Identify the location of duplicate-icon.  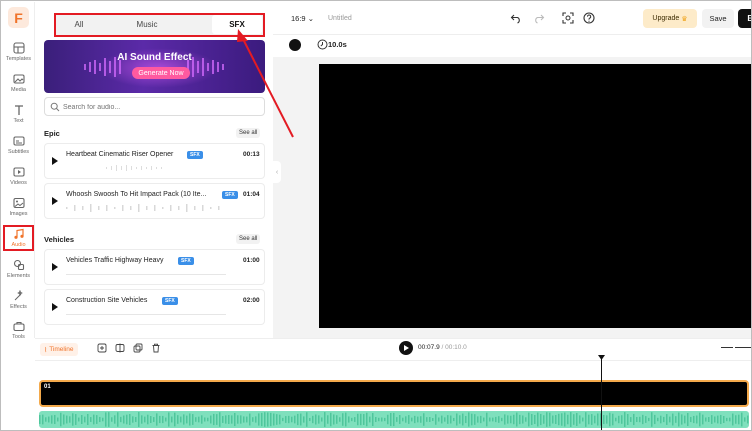
(138, 348).